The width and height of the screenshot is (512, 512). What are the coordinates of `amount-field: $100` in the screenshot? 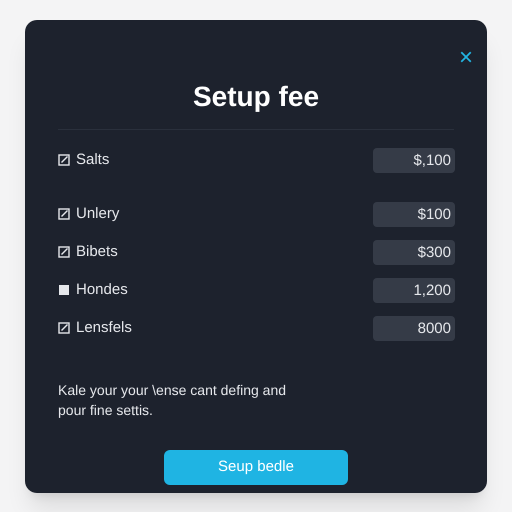 It's located at (414, 214).